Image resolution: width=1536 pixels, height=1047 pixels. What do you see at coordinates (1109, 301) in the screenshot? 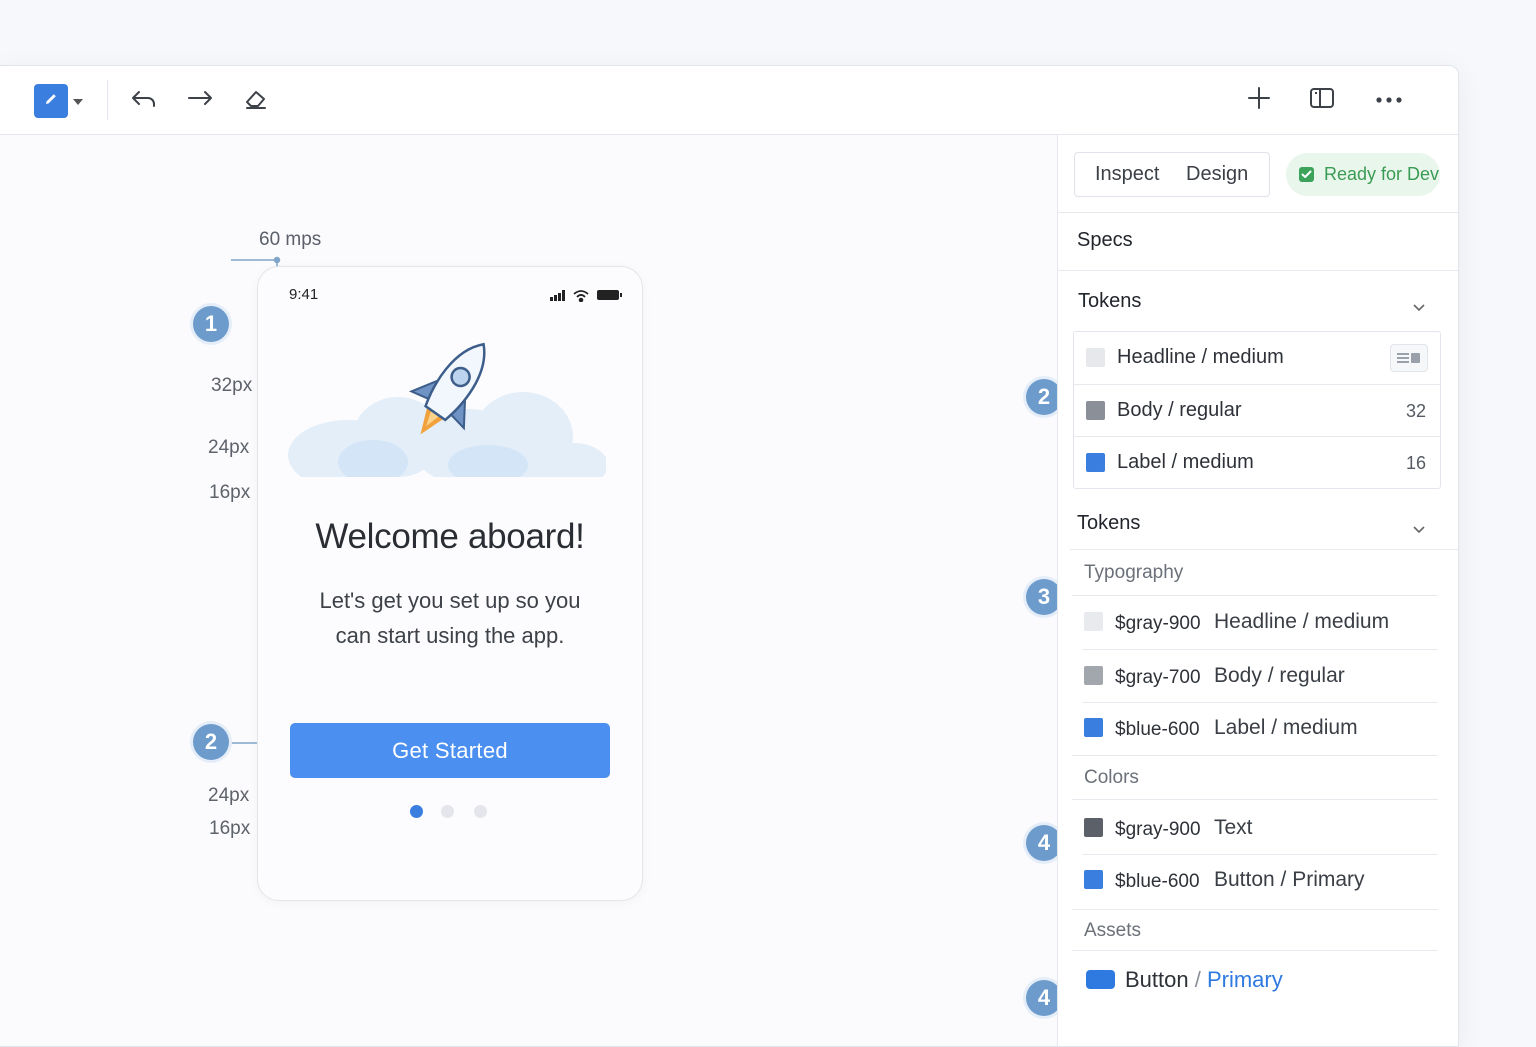
I see `tokens-section-title: Tokens` at bounding box center [1109, 301].